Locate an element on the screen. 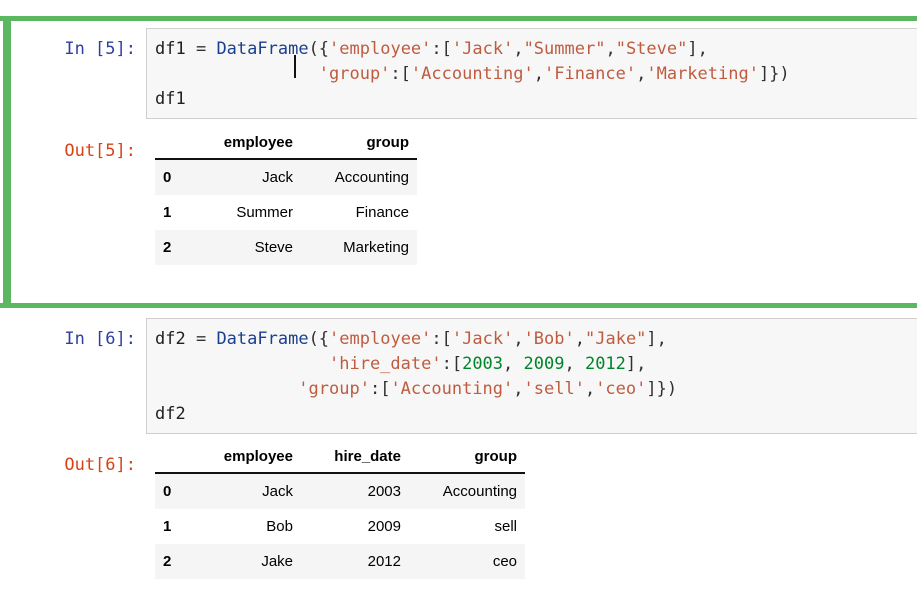 The image size is (917, 611). output-prompt-cell-2: Out[6]: is located at coordinates (100, 465).